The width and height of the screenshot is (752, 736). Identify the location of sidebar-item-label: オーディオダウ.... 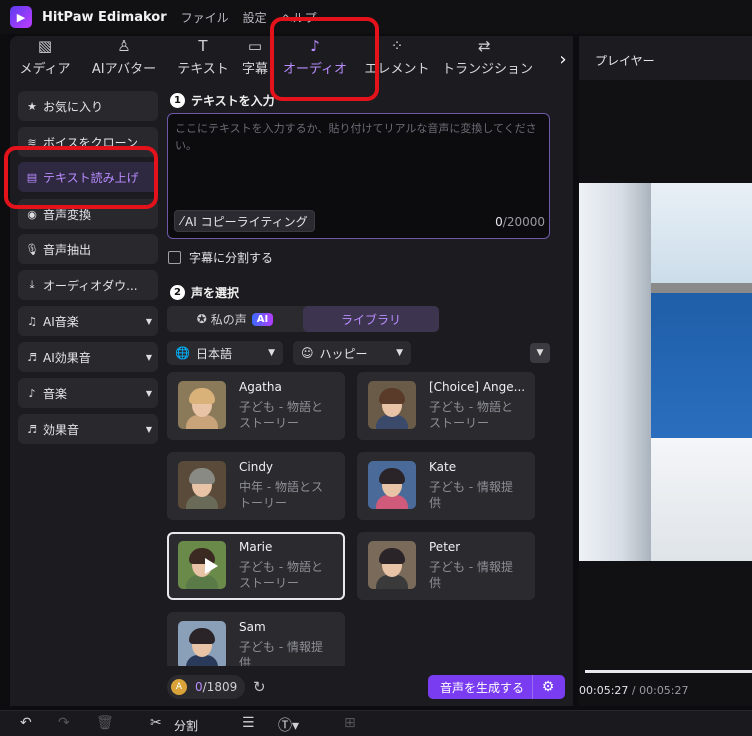
(90, 285).